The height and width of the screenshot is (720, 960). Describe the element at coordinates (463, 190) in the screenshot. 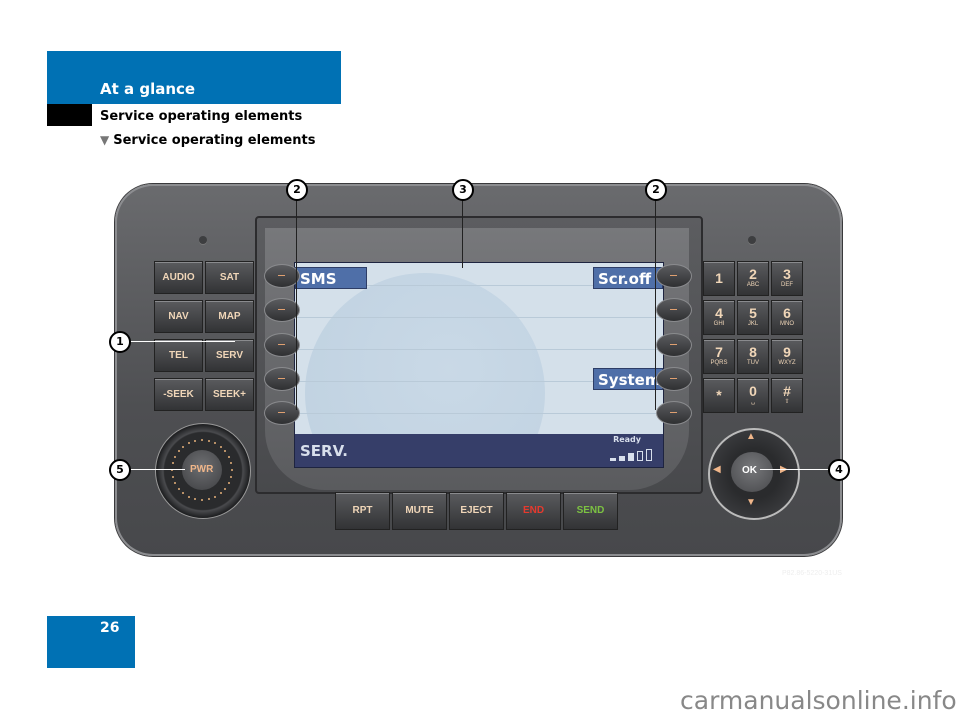

I see `callout-3: 3` at that location.